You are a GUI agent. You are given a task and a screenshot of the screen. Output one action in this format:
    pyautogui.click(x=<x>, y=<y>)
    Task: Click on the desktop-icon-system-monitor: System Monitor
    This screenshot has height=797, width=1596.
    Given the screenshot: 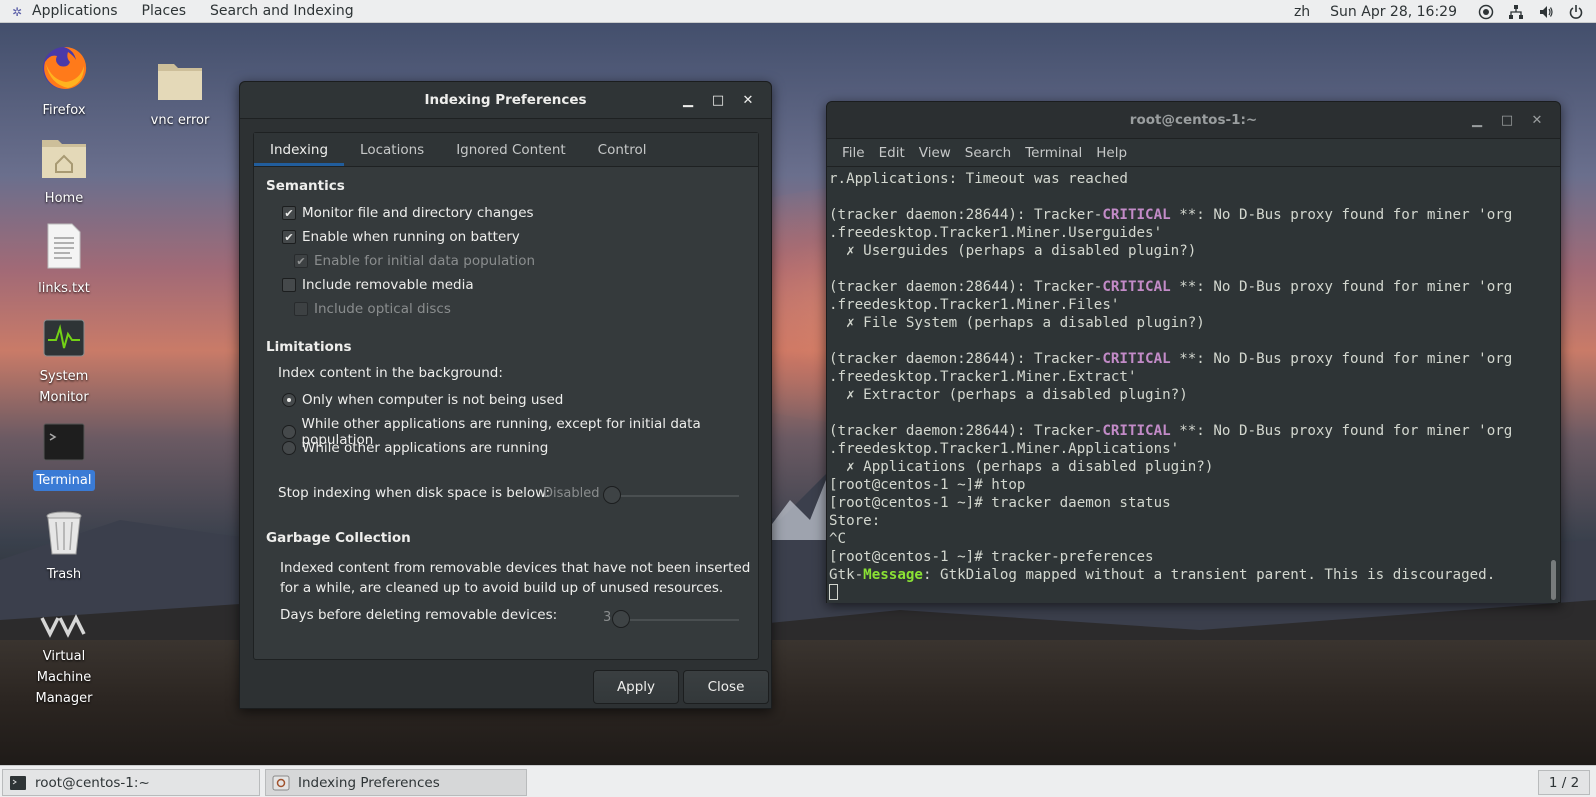 What is the action you would take?
    pyautogui.click(x=64, y=363)
    